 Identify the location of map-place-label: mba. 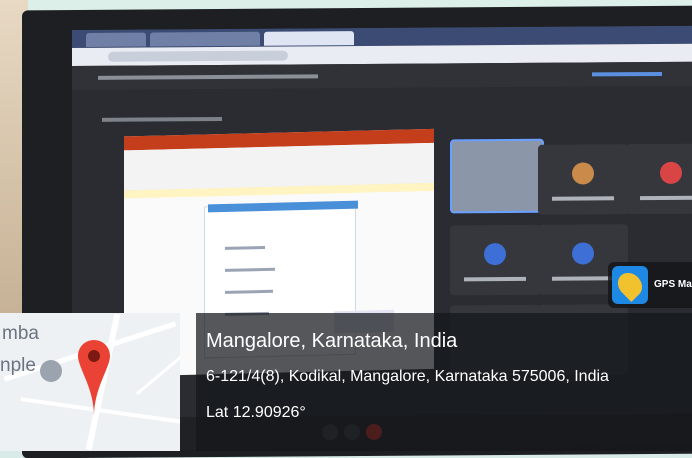
(20, 333).